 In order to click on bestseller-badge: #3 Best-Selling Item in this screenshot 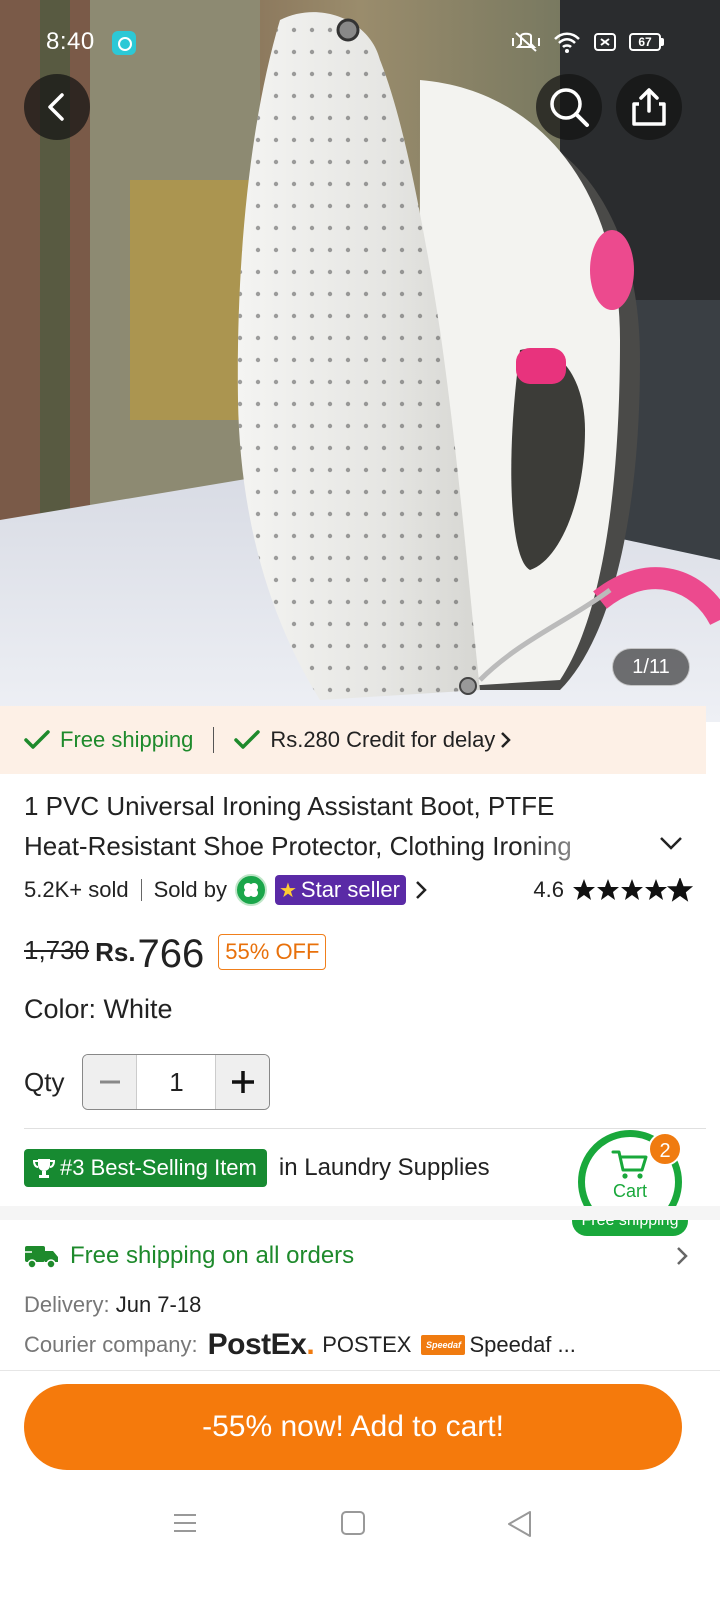, I will do `click(145, 1168)`.